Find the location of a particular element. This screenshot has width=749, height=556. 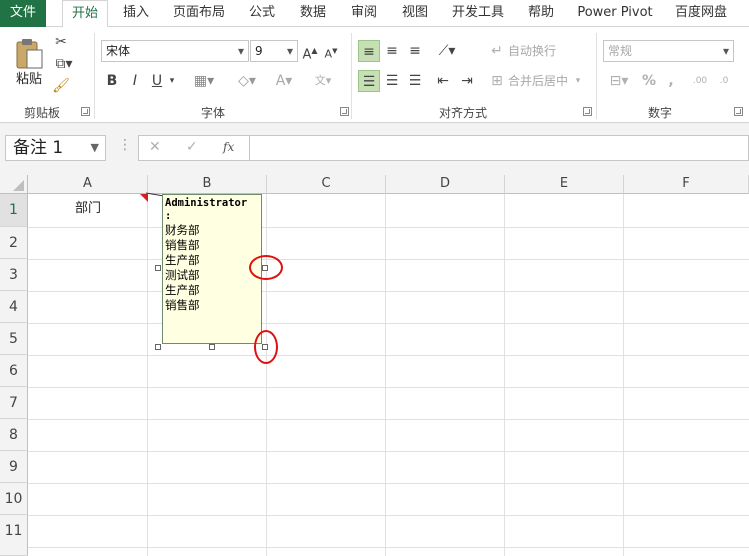

align-right-icon: ☰ is located at coordinates (415, 81).